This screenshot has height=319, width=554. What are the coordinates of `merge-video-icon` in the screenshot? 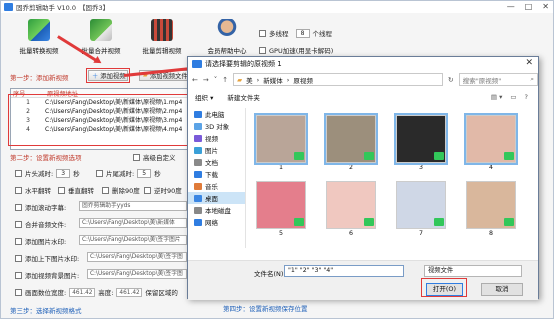 It's located at (101, 30).